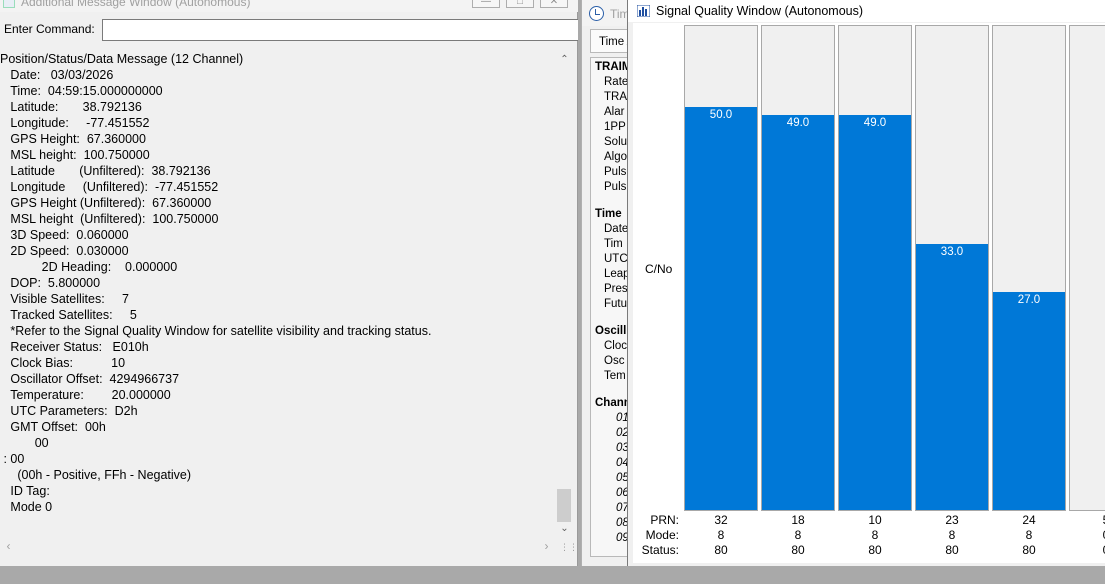 The width and height of the screenshot is (1105, 584). I want to click on message-line: GPS Height (Unfiltered): 67.360000, so click(106, 203).